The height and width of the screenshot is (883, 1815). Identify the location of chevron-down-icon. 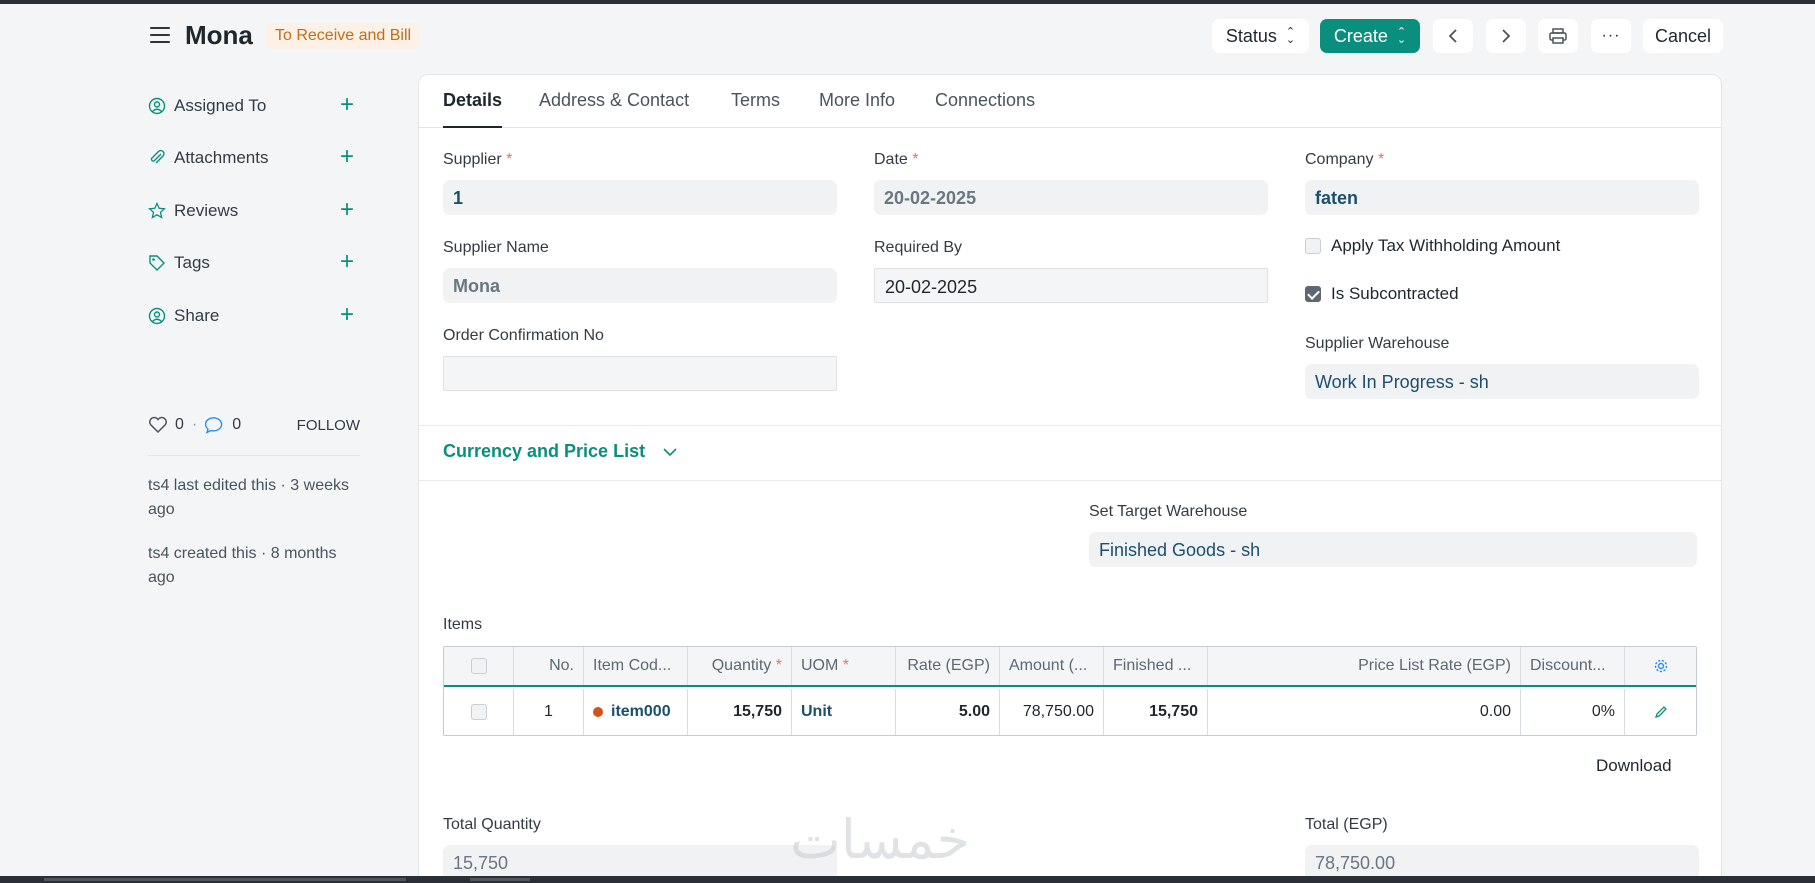
(670, 452).